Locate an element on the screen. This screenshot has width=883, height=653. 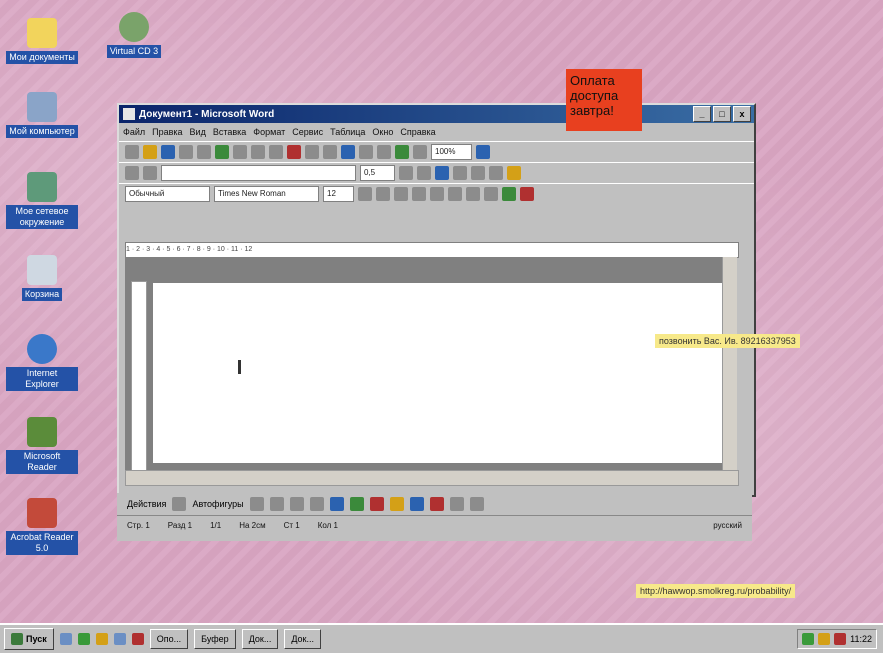
font-color-icon is located at coordinates (527, 194).